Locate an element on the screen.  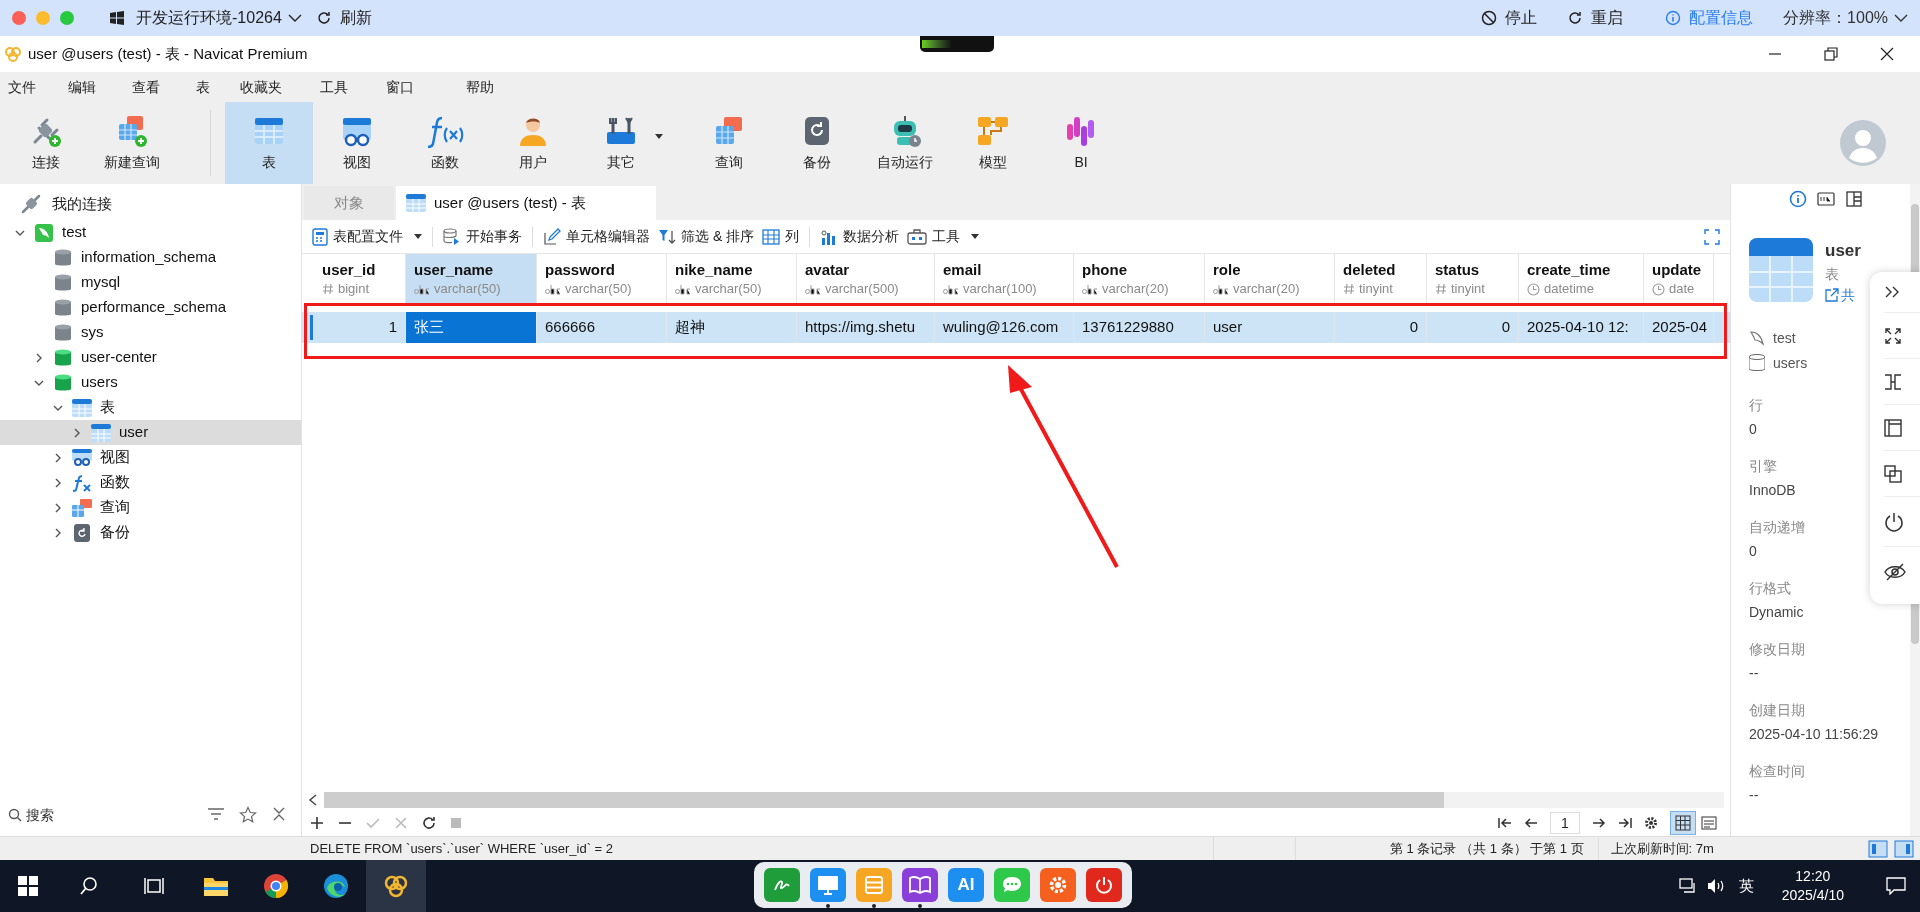
toolbar-button: 自动运行 is located at coordinates (905, 143).